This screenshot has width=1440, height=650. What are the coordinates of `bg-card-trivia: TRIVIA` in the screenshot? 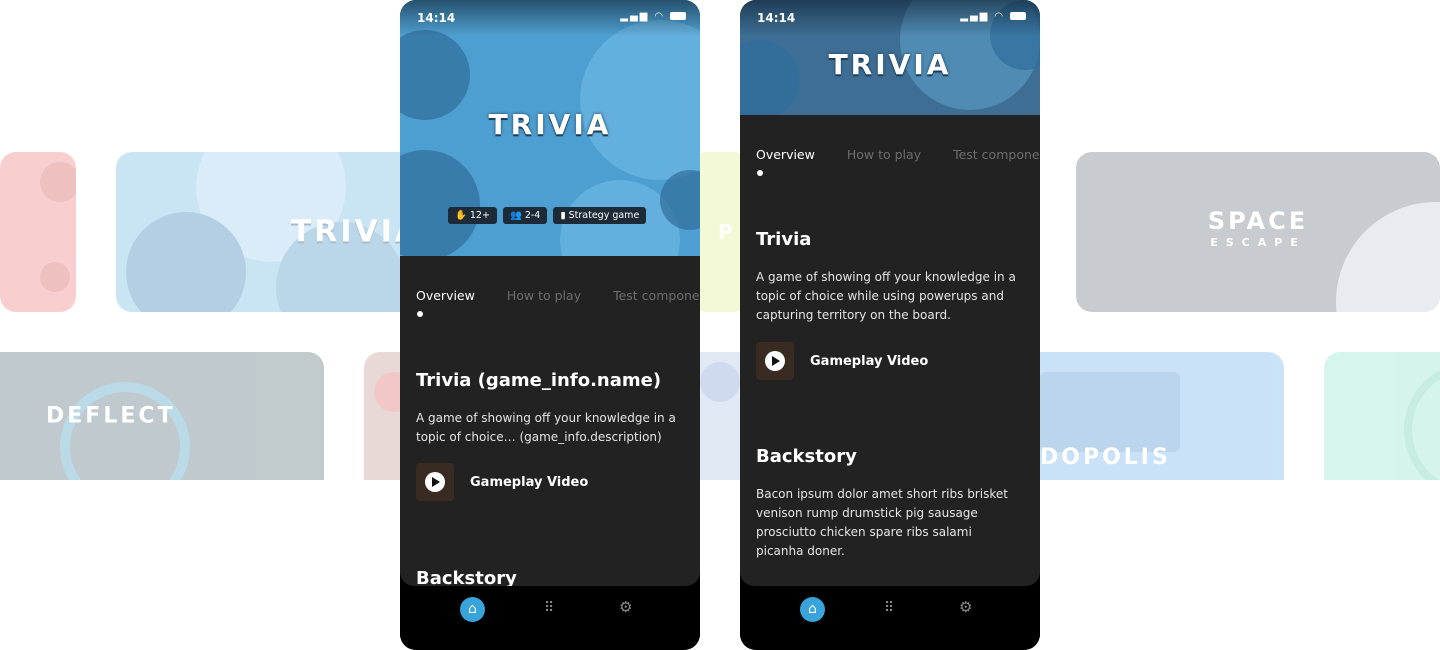 It's located at (276, 232).